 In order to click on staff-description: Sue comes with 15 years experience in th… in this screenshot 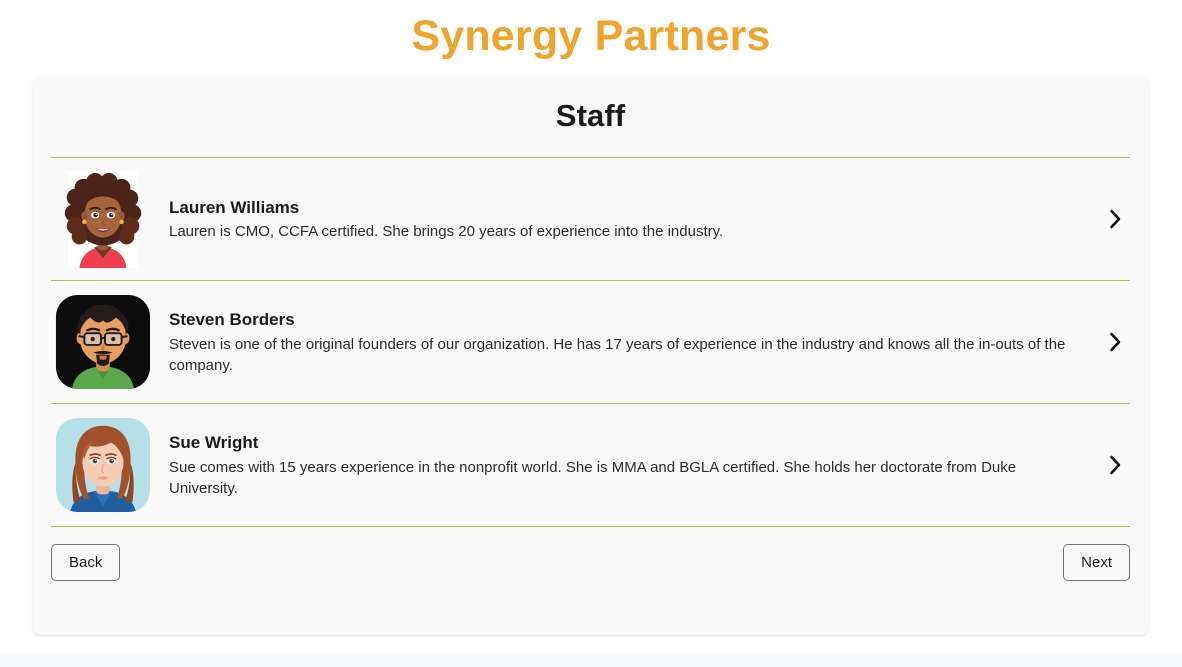, I will do `click(593, 478)`.